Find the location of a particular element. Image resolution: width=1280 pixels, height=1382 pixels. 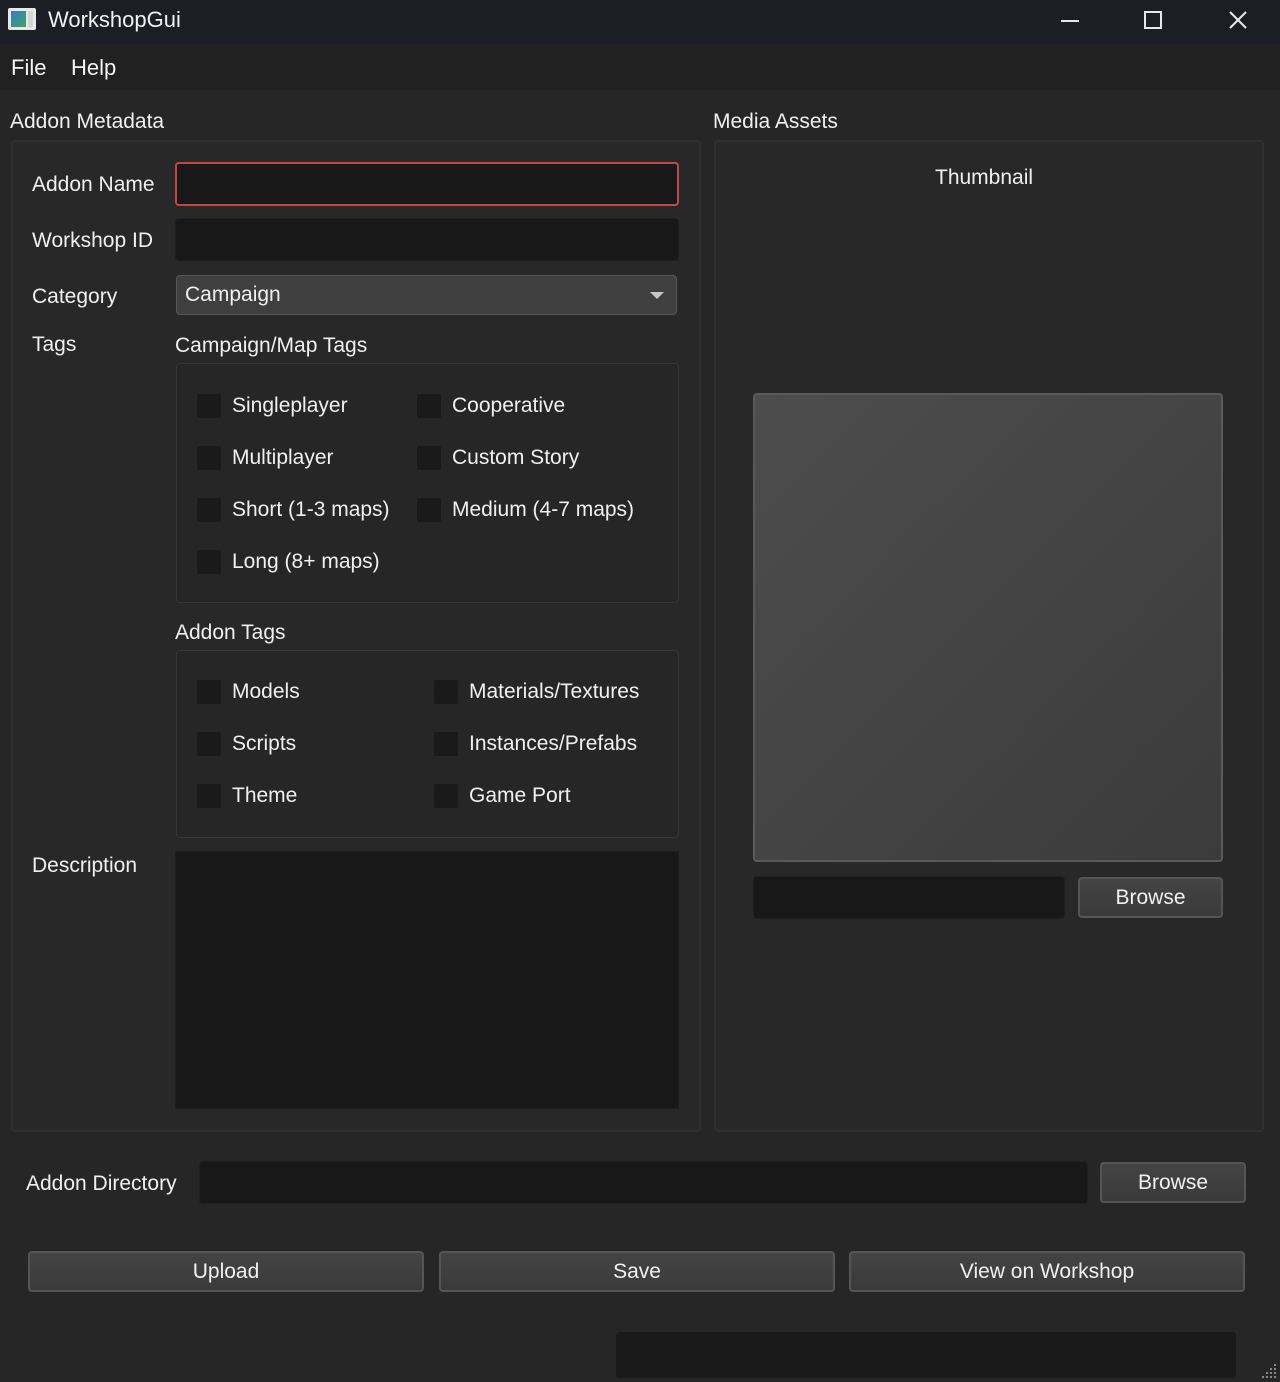

checkbox-cooperative: Cooperative is located at coordinates (491, 406).